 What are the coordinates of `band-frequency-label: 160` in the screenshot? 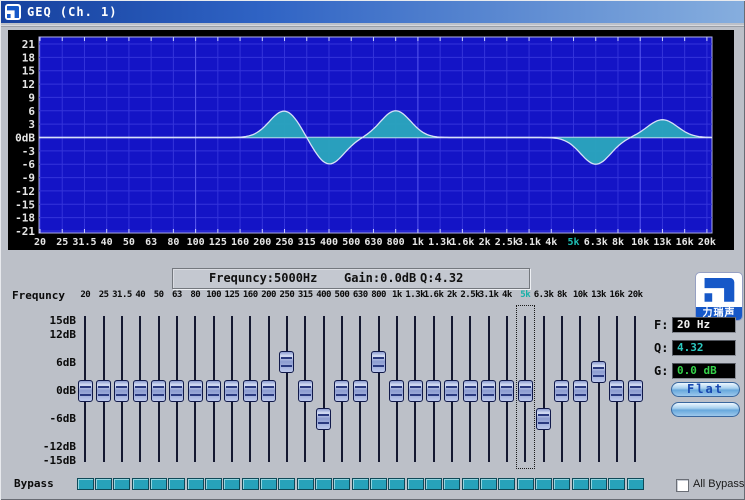 It's located at (250, 295).